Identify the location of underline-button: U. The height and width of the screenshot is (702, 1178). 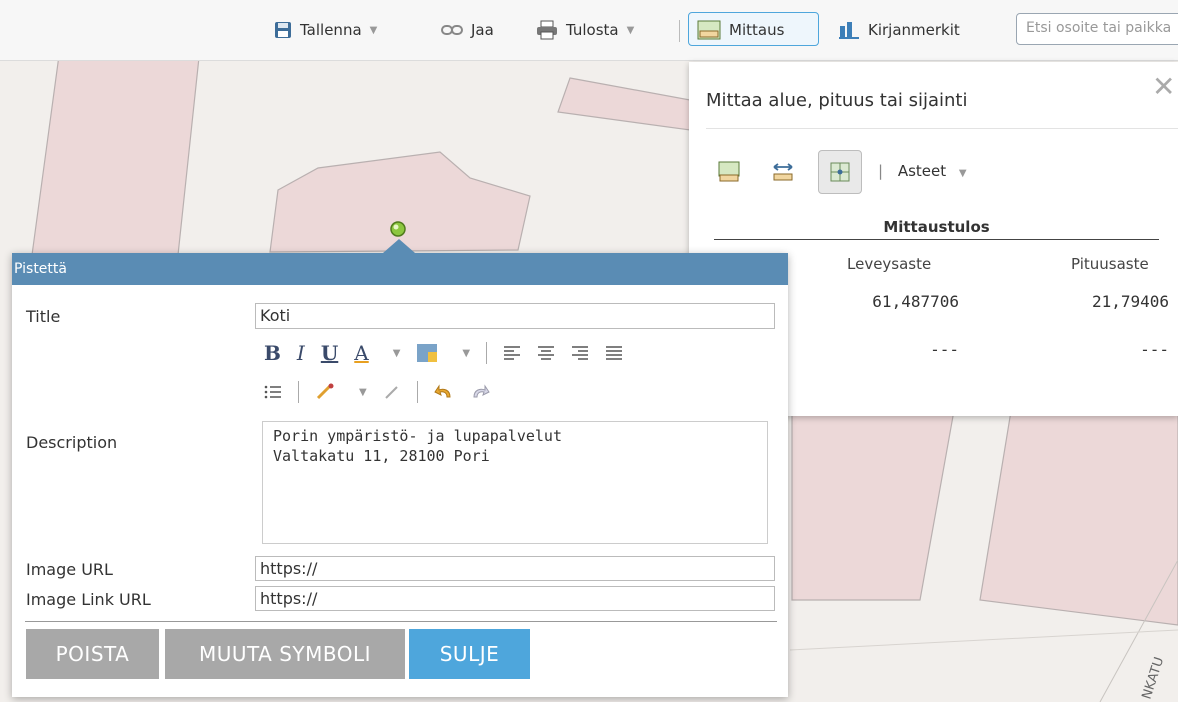
(329, 353).